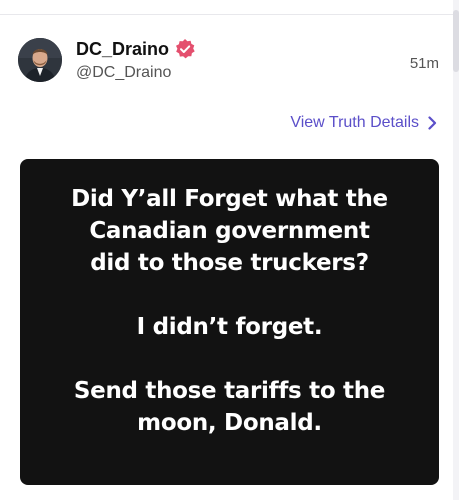  I want to click on view-truth-details-link: View Truth Details, so click(363, 123).